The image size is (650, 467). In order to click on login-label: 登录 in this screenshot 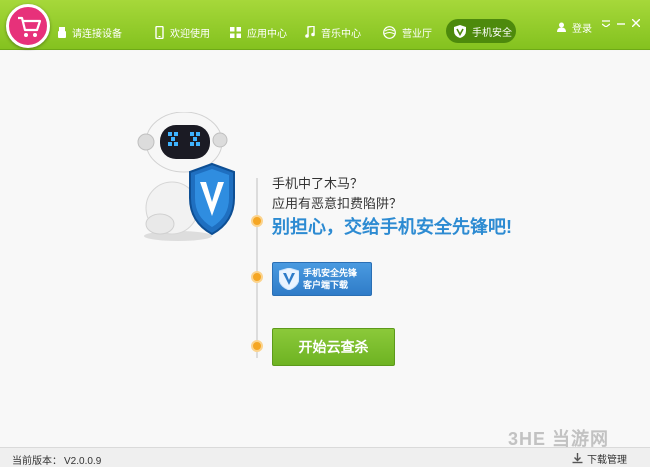, I will do `click(582, 29)`.